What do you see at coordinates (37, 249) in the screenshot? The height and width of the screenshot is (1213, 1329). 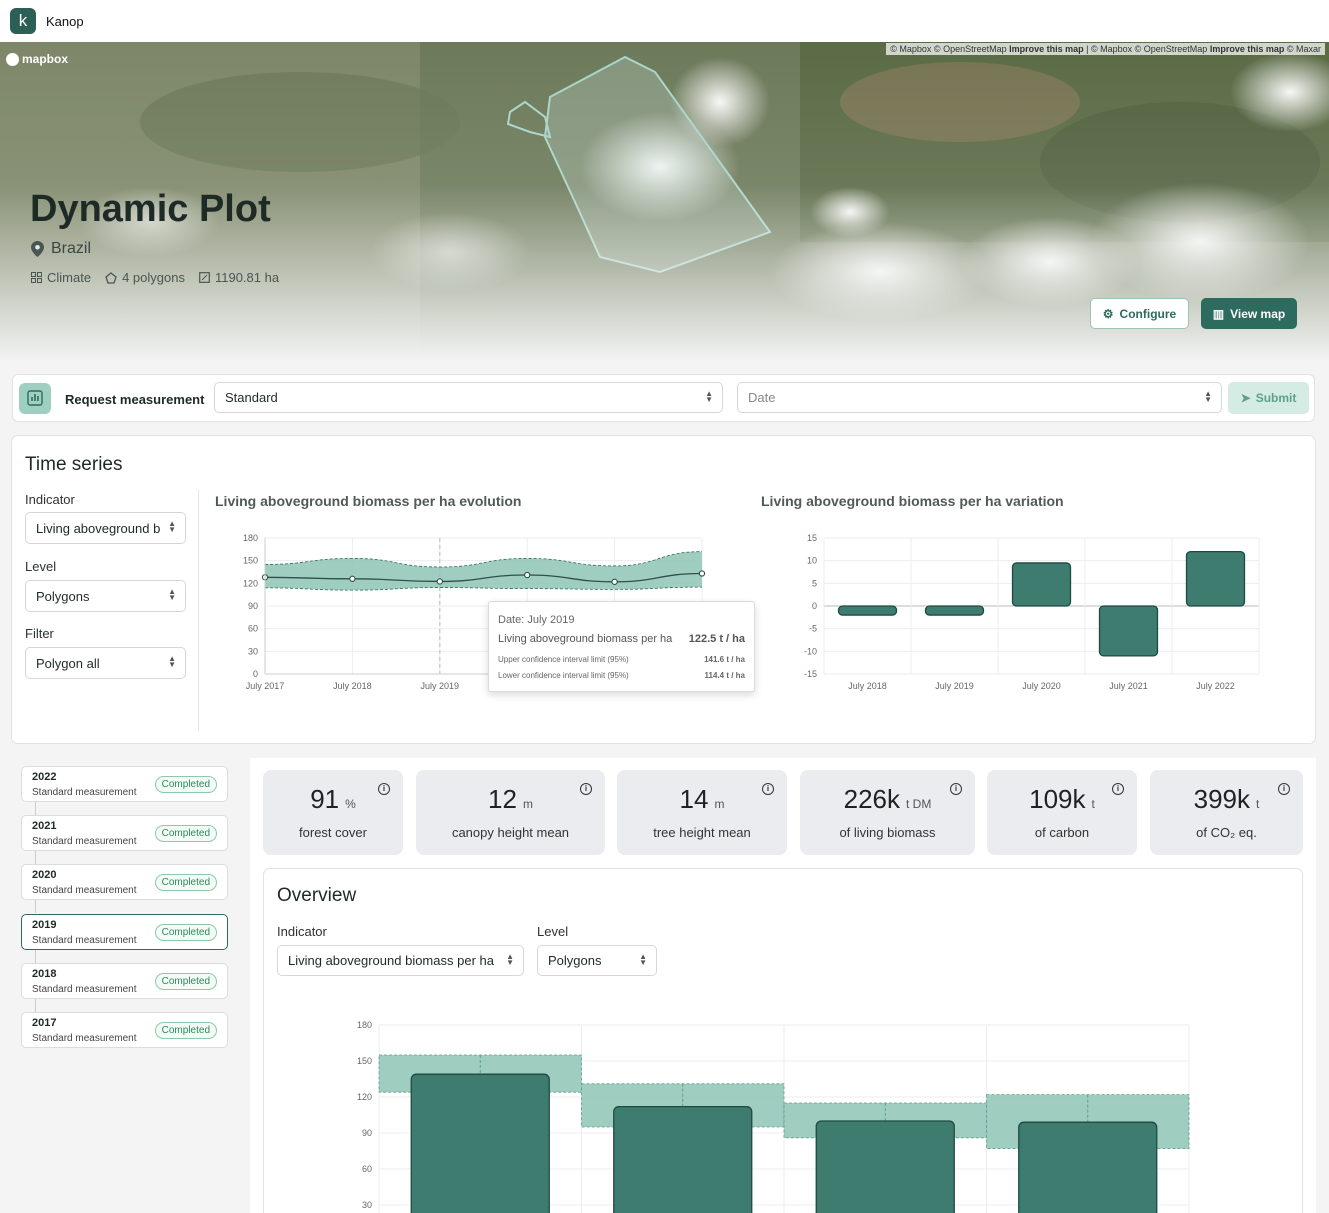 I see `location-pin-icon` at bounding box center [37, 249].